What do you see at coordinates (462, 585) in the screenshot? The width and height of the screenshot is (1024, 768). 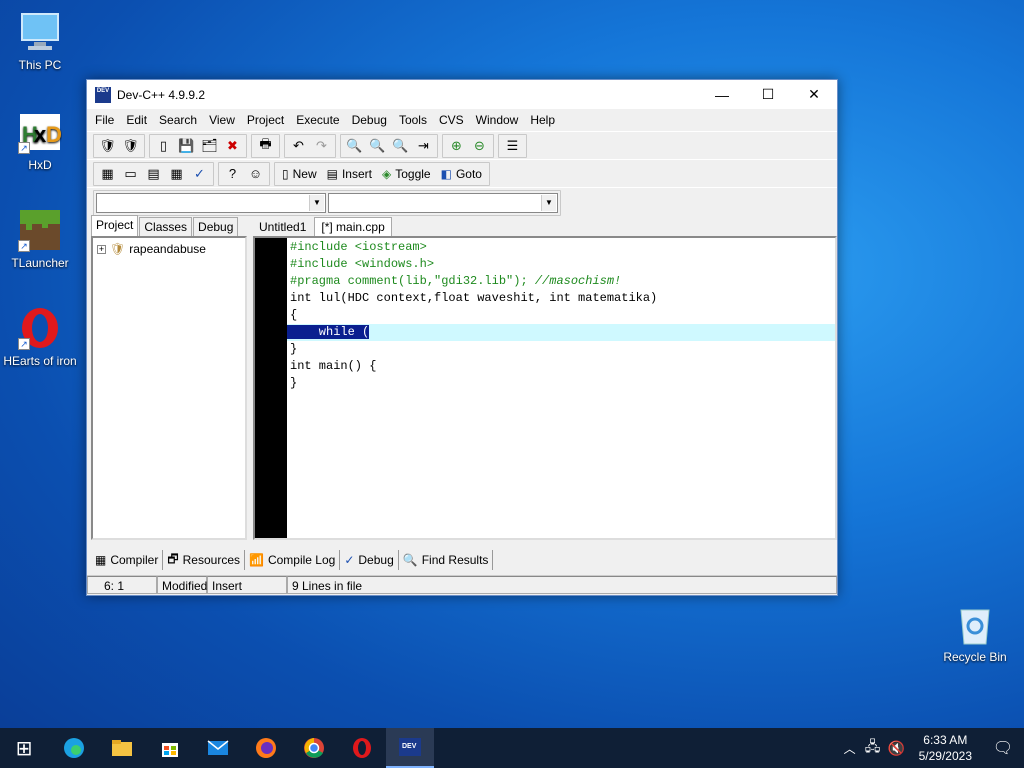 I see `status-bar: 6: 1 Modified Insert 9 Lines in file` at bounding box center [462, 585].